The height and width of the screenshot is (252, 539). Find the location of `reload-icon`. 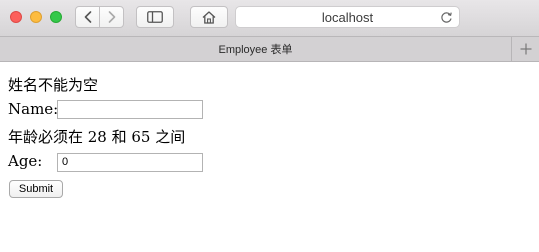

reload-icon is located at coordinates (446, 17).